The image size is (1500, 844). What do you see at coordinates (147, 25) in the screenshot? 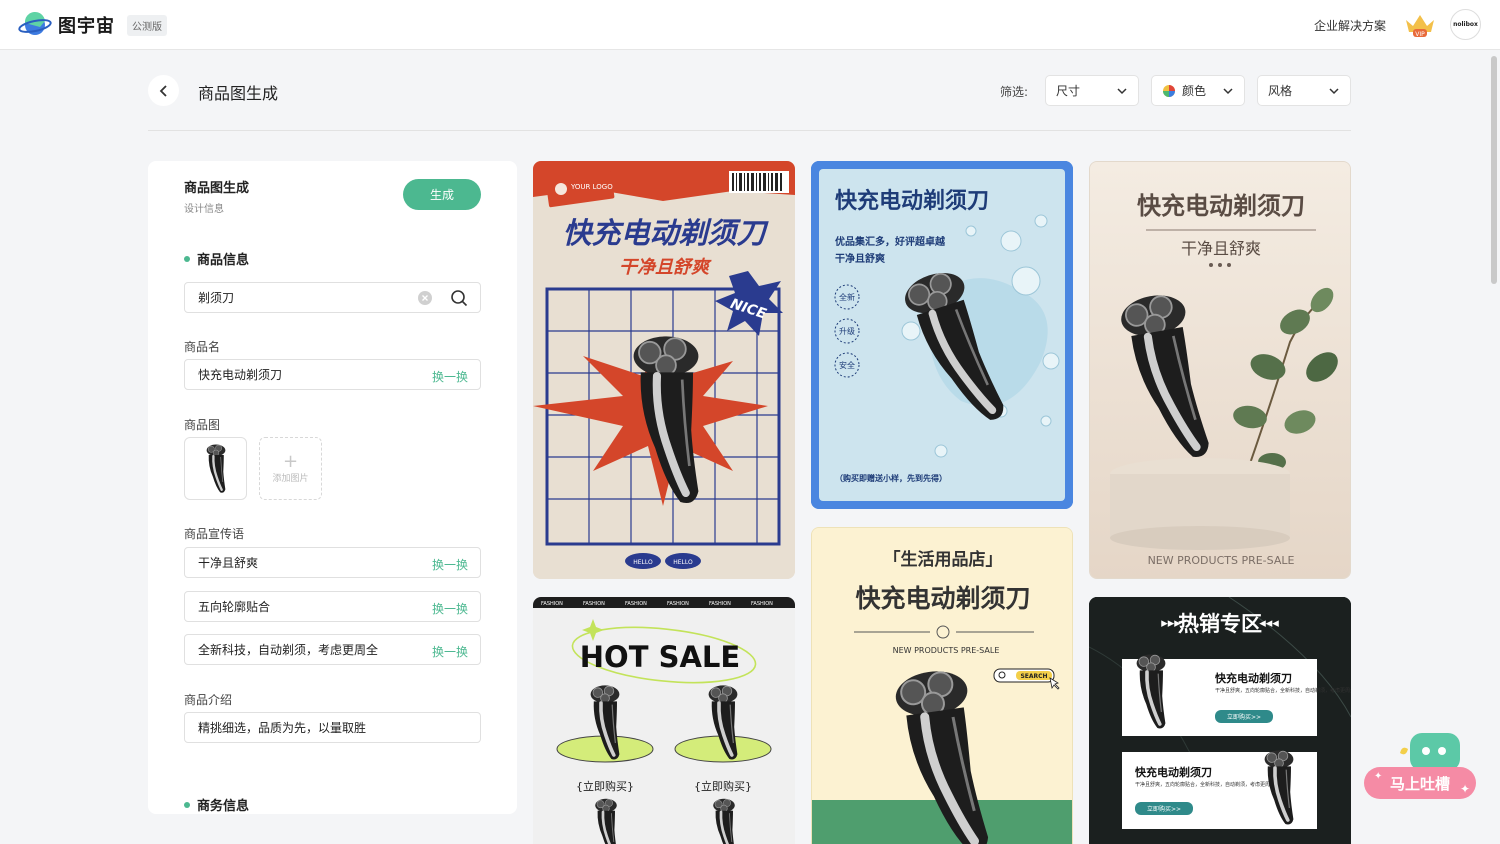
I see `beta-badge: 公测版` at bounding box center [147, 25].